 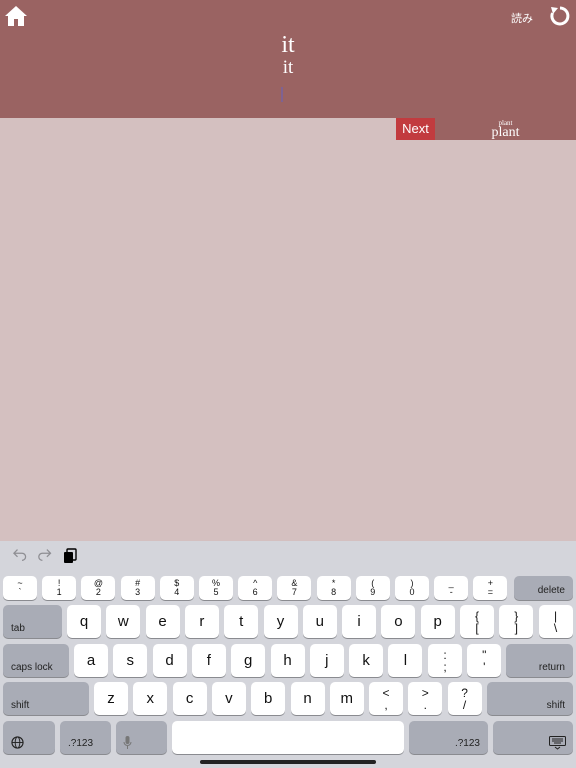 What do you see at coordinates (46, 698) in the screenshot?
I see `shift-left-key: shift` at bounding box center [46, 698].